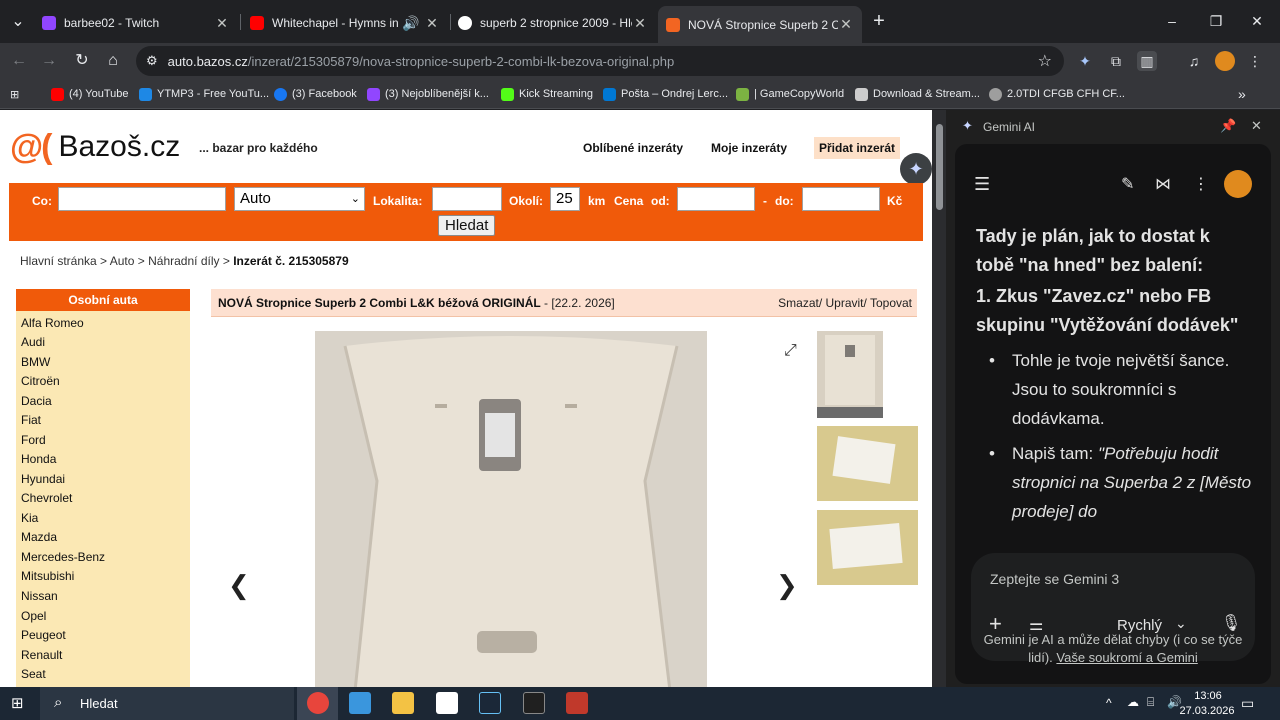  What do you see at coordinates (916, 169) in the screenshot?
I see `gemini-floating-icon: ✦` at bounding box center [916, 169].